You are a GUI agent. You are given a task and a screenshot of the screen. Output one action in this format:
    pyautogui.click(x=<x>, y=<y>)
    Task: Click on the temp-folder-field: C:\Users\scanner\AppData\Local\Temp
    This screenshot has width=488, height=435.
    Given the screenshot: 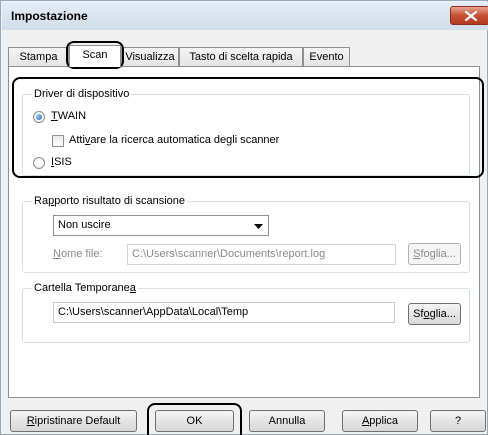 What is the action you would take?
    pyautogui.click(x=224, y=312)
    